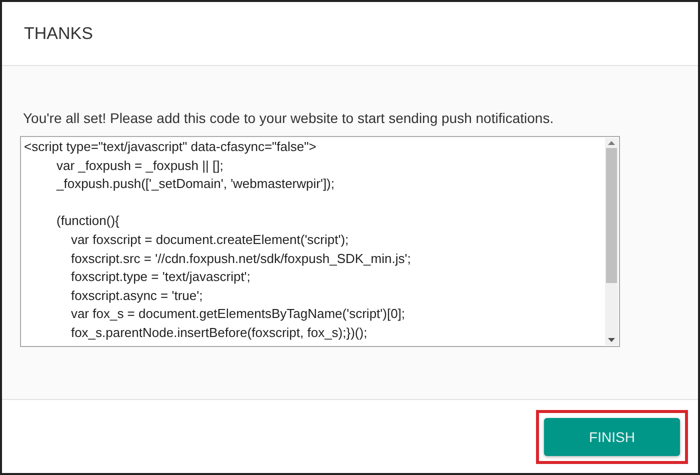 This screenshot has width=700, height=475. What do you see at coordinates (612, 437) in the screenshot?
I see `finish-button: FINISH` at bounding box center [612, 437].